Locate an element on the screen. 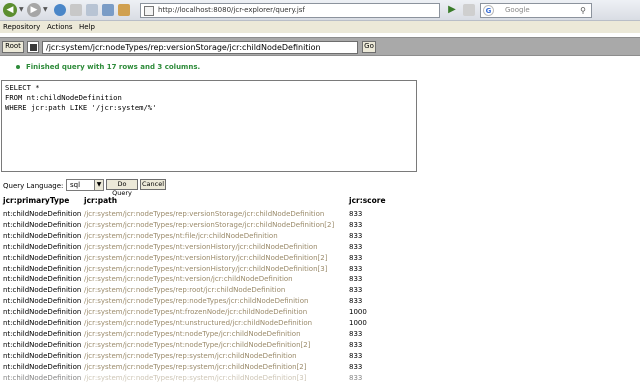 This screenshot has width=640, height=382. app-menubar: Repository Actions Help is located at coordinates (320, 27).